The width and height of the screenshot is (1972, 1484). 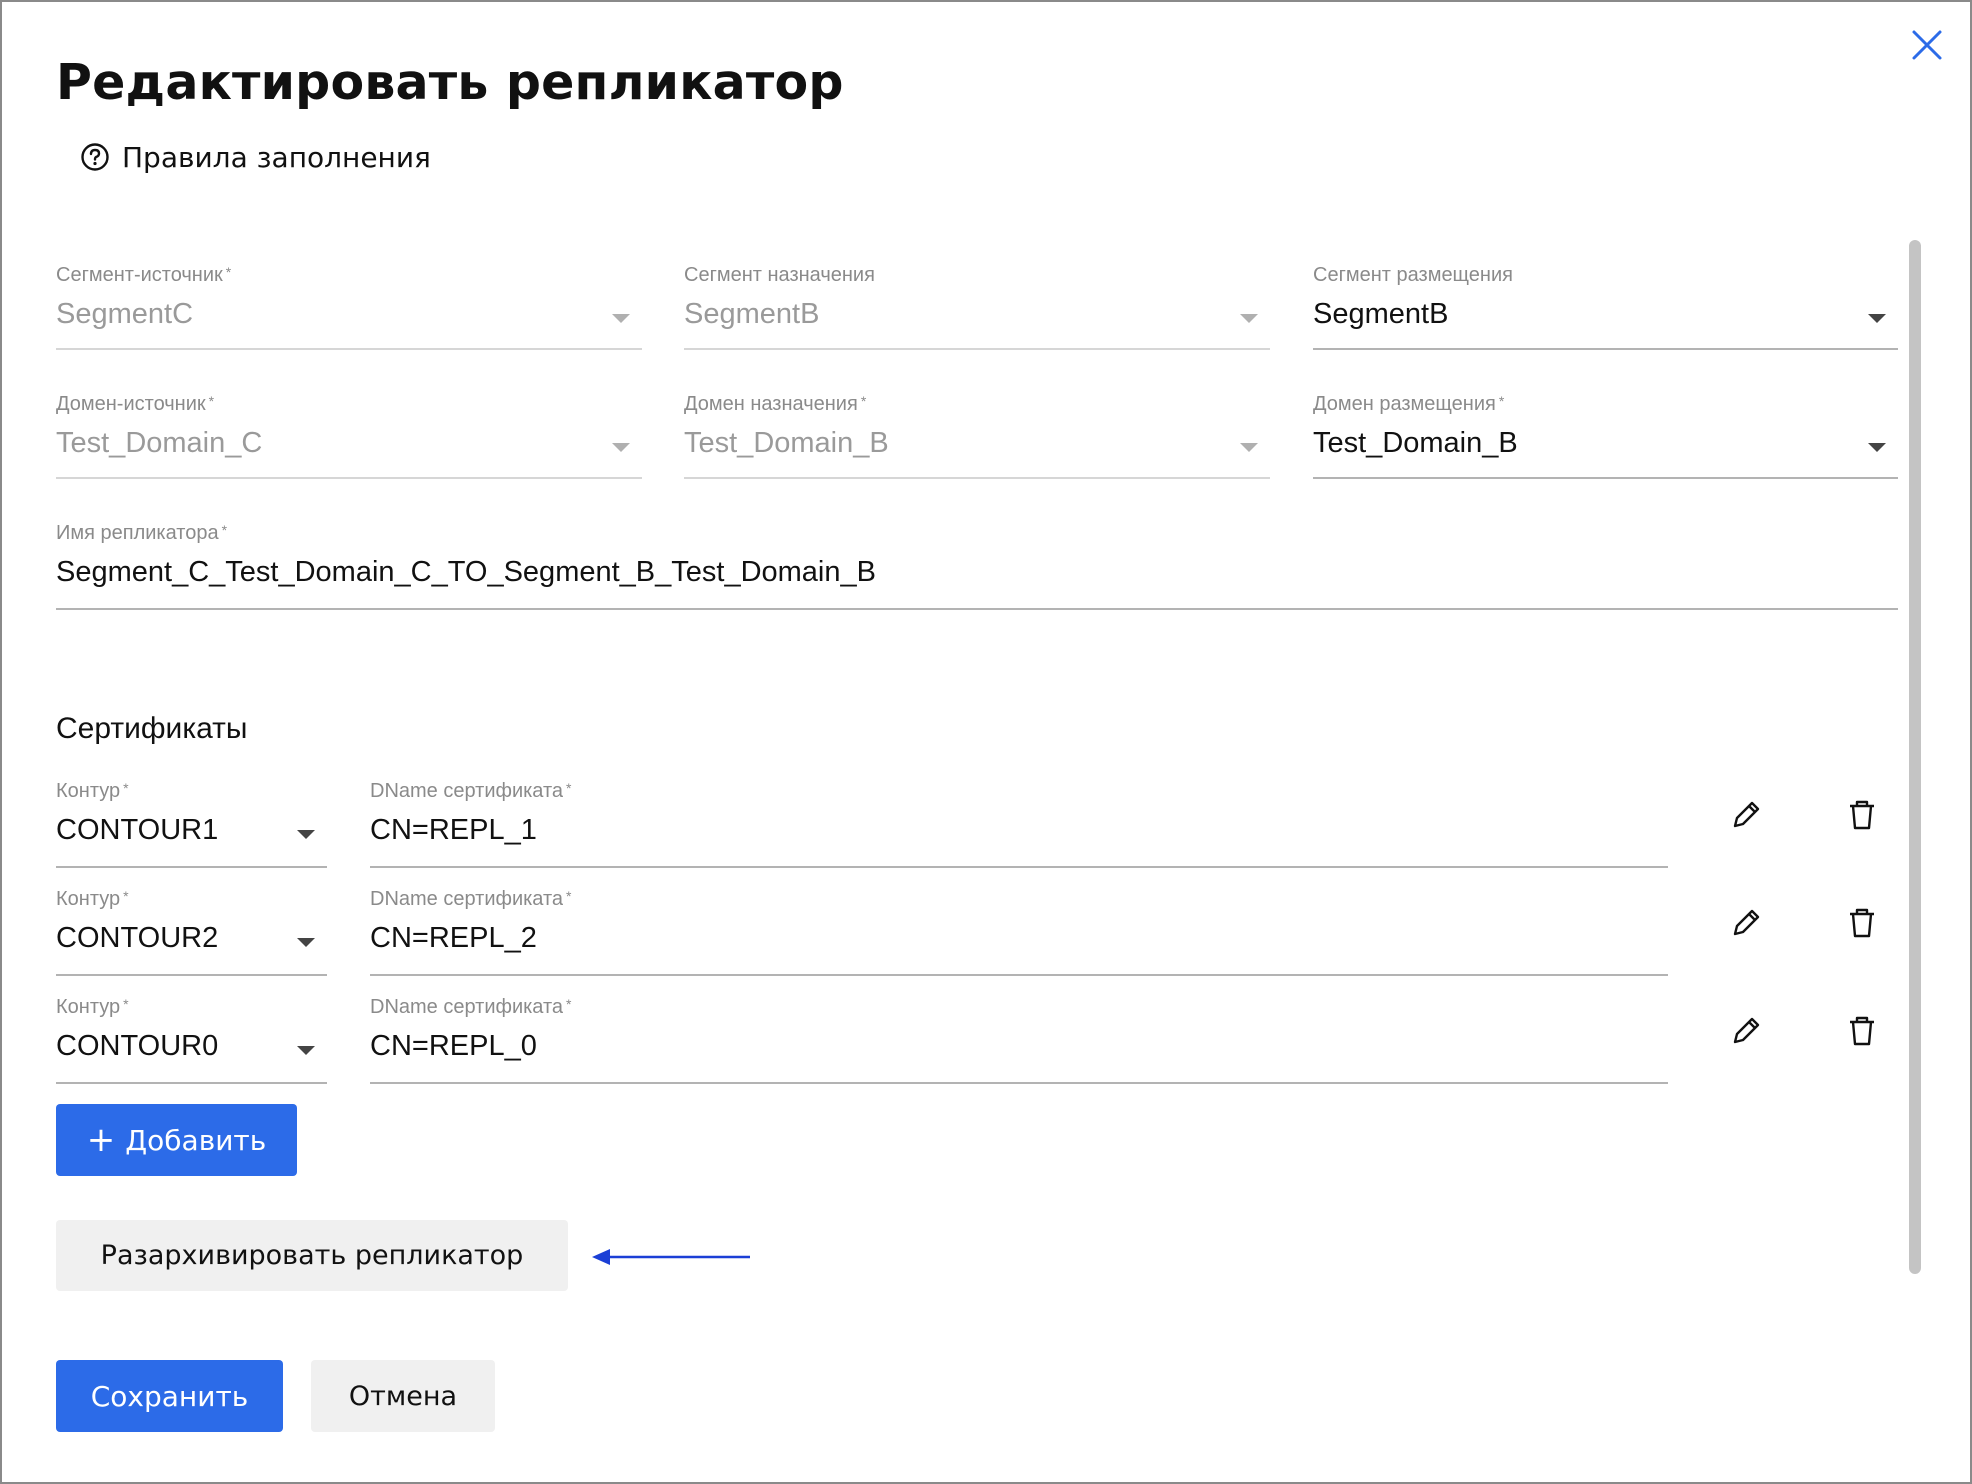 What do you see at coordinates (1019, 1040) in the screenshot?
I see `dname-field: DName сертификата * CN=REPL_0` at bounding box center [1019, 1040].